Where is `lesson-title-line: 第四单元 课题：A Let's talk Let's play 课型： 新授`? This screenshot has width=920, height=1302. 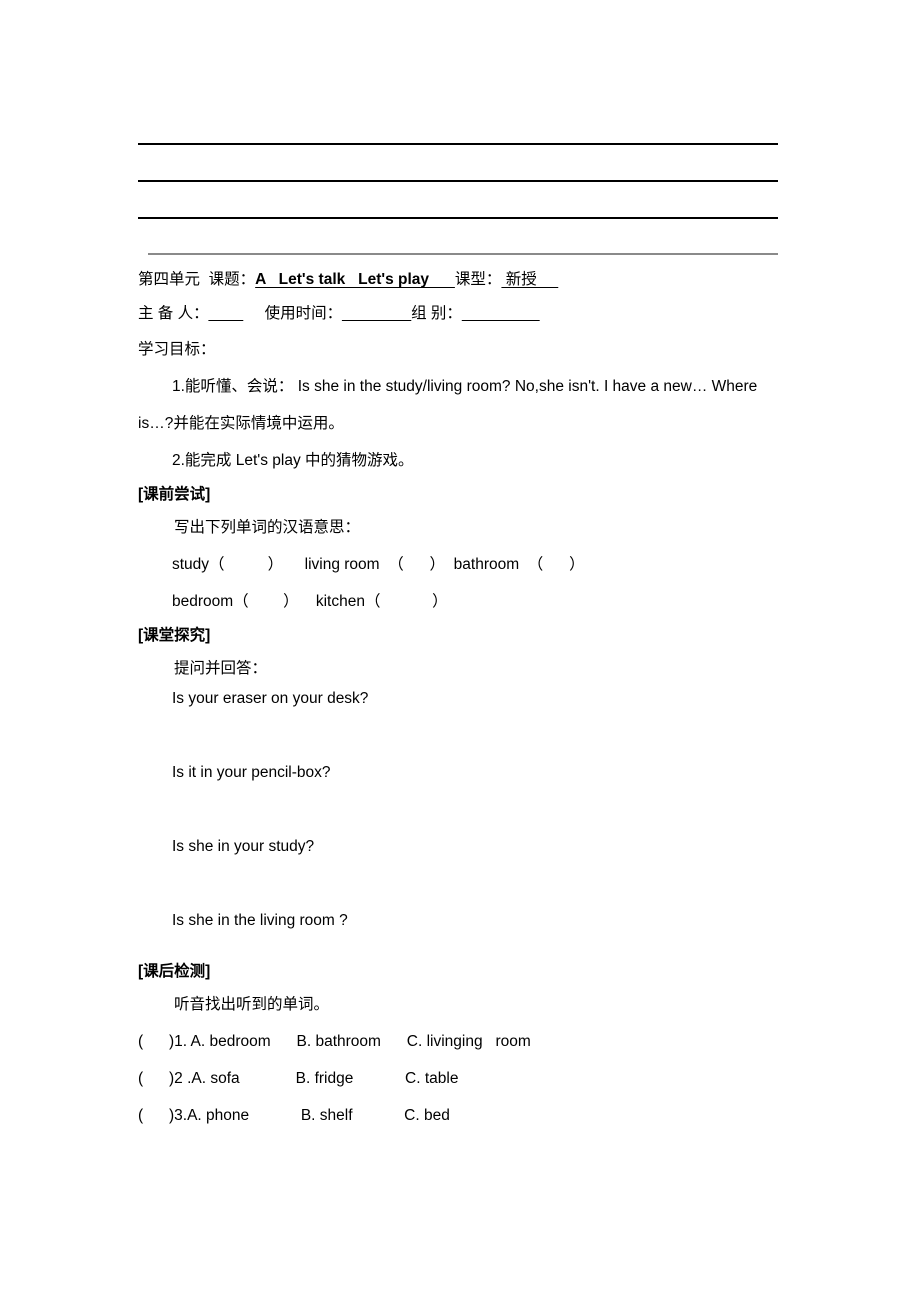 lesson-title-line: 第四单元 课题：A Let's talk Let's play 课型： 新授 is located at coordinates (462, 282).